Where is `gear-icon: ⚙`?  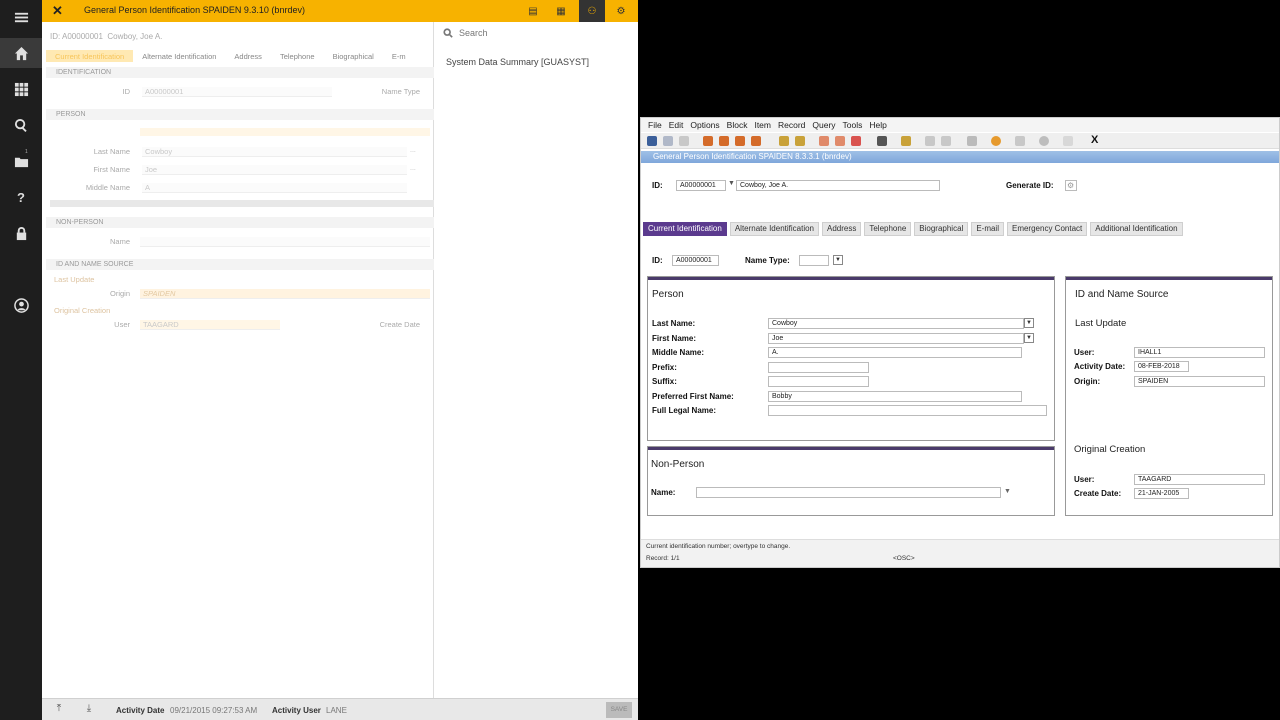
gear-icon: ⚙ is located at coordinates (621, 11).